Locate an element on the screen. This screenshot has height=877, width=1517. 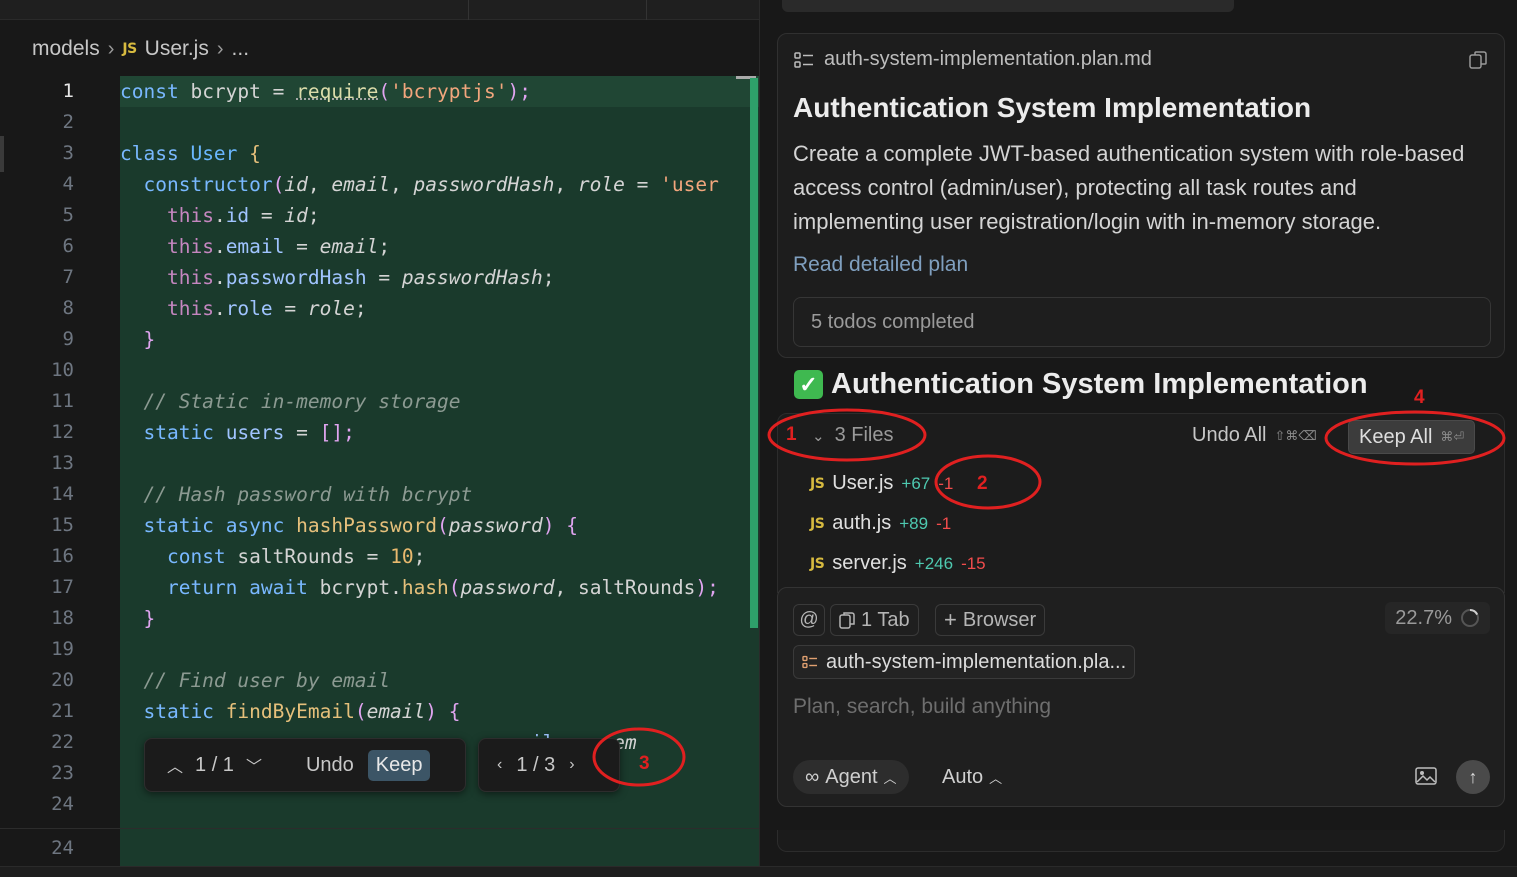
files-toggle: ⌄ 3 Files is located at coordinates (852, 435).